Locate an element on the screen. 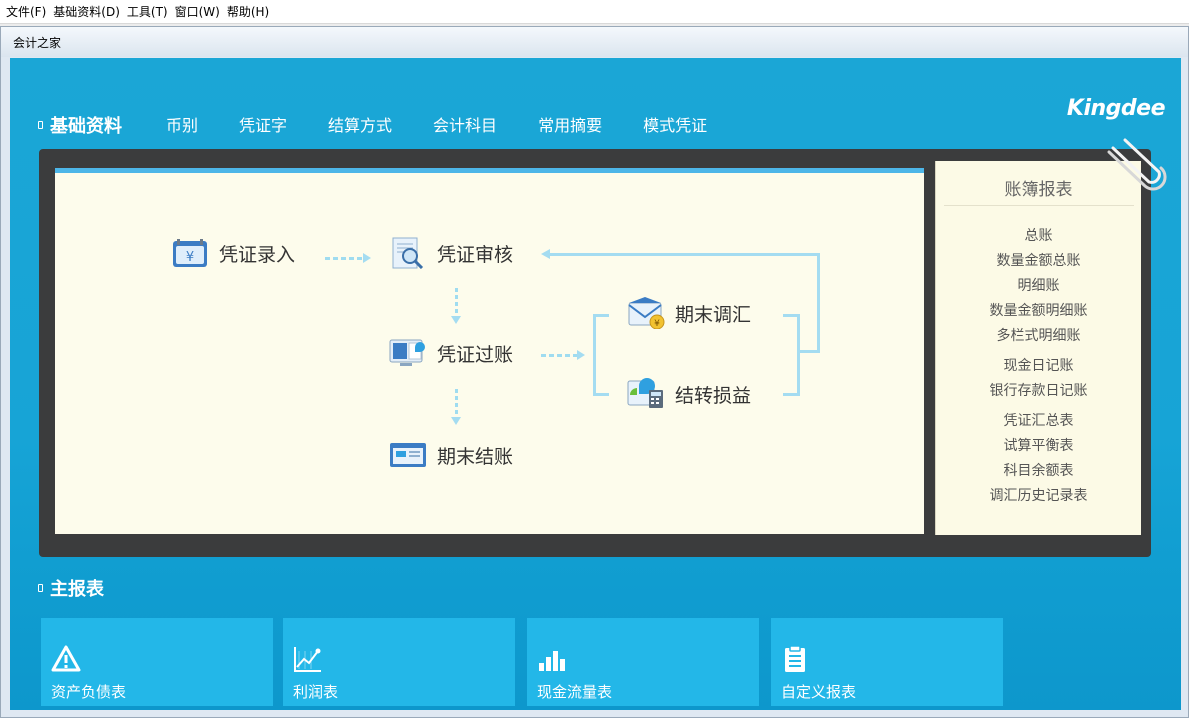  period-adjust-button: ¥ 期末调汇 is located at coordinates (689, 313).